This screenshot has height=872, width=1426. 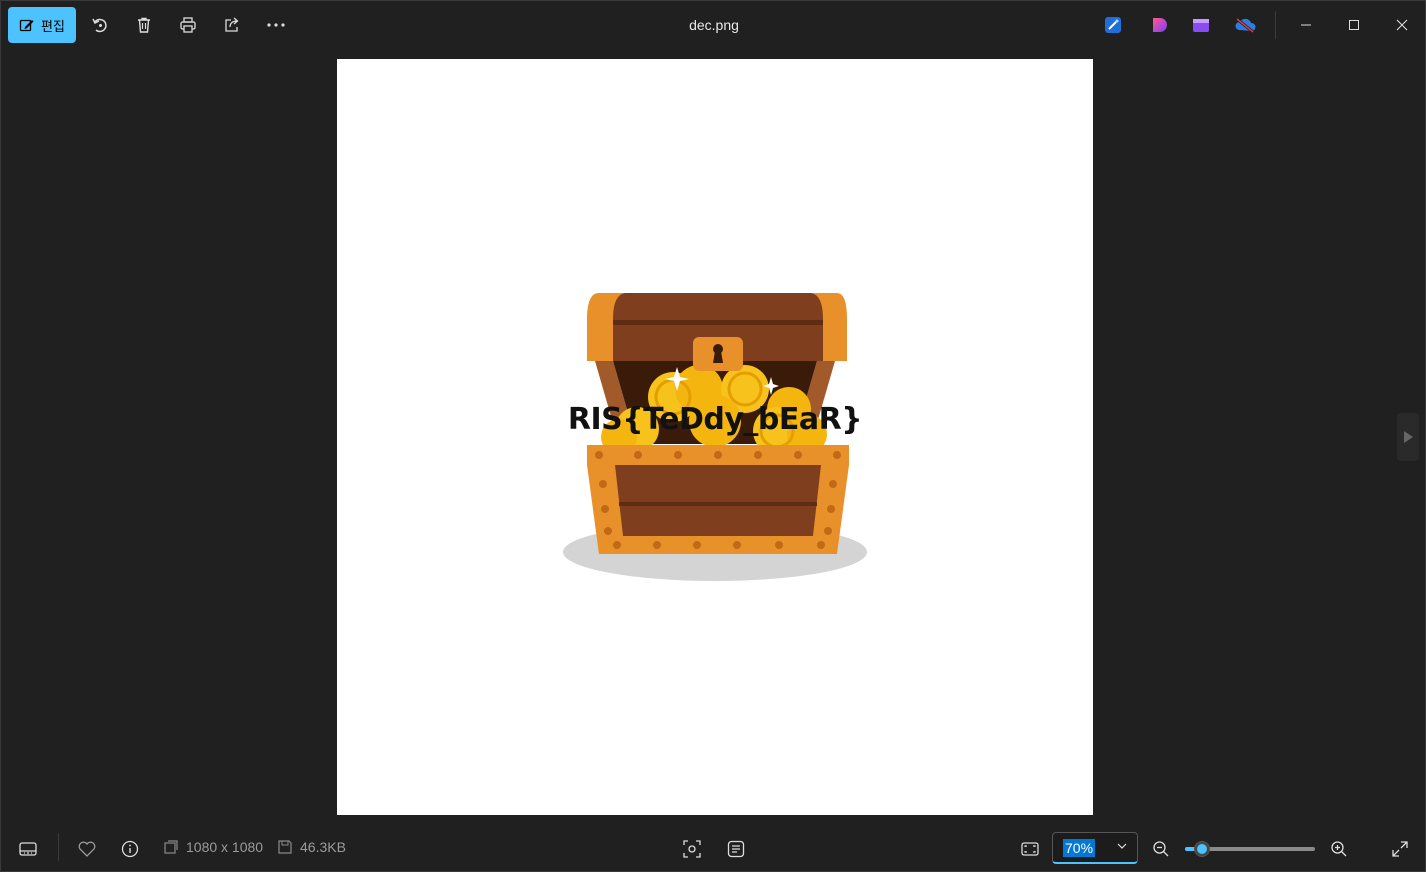 What do you see at coordinates (276, 25) in the screenshot?
I see `more-icon` at bounding box center [276, 25].